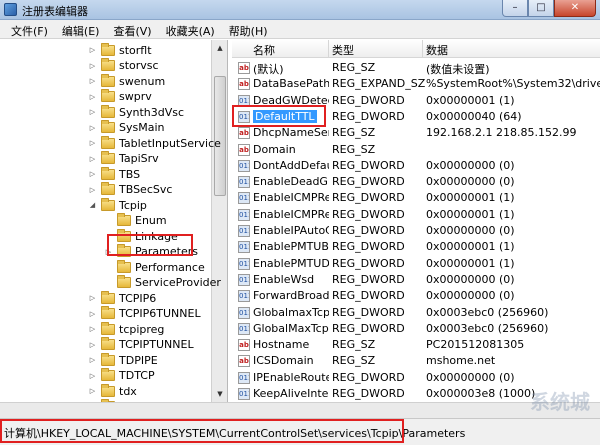 Image resolution: width=600 pixels, height=445 pixels. Describe the element at coordinates (142, 329) in the screenshot. I see `tree-item-label: tcpipreg` at that location.